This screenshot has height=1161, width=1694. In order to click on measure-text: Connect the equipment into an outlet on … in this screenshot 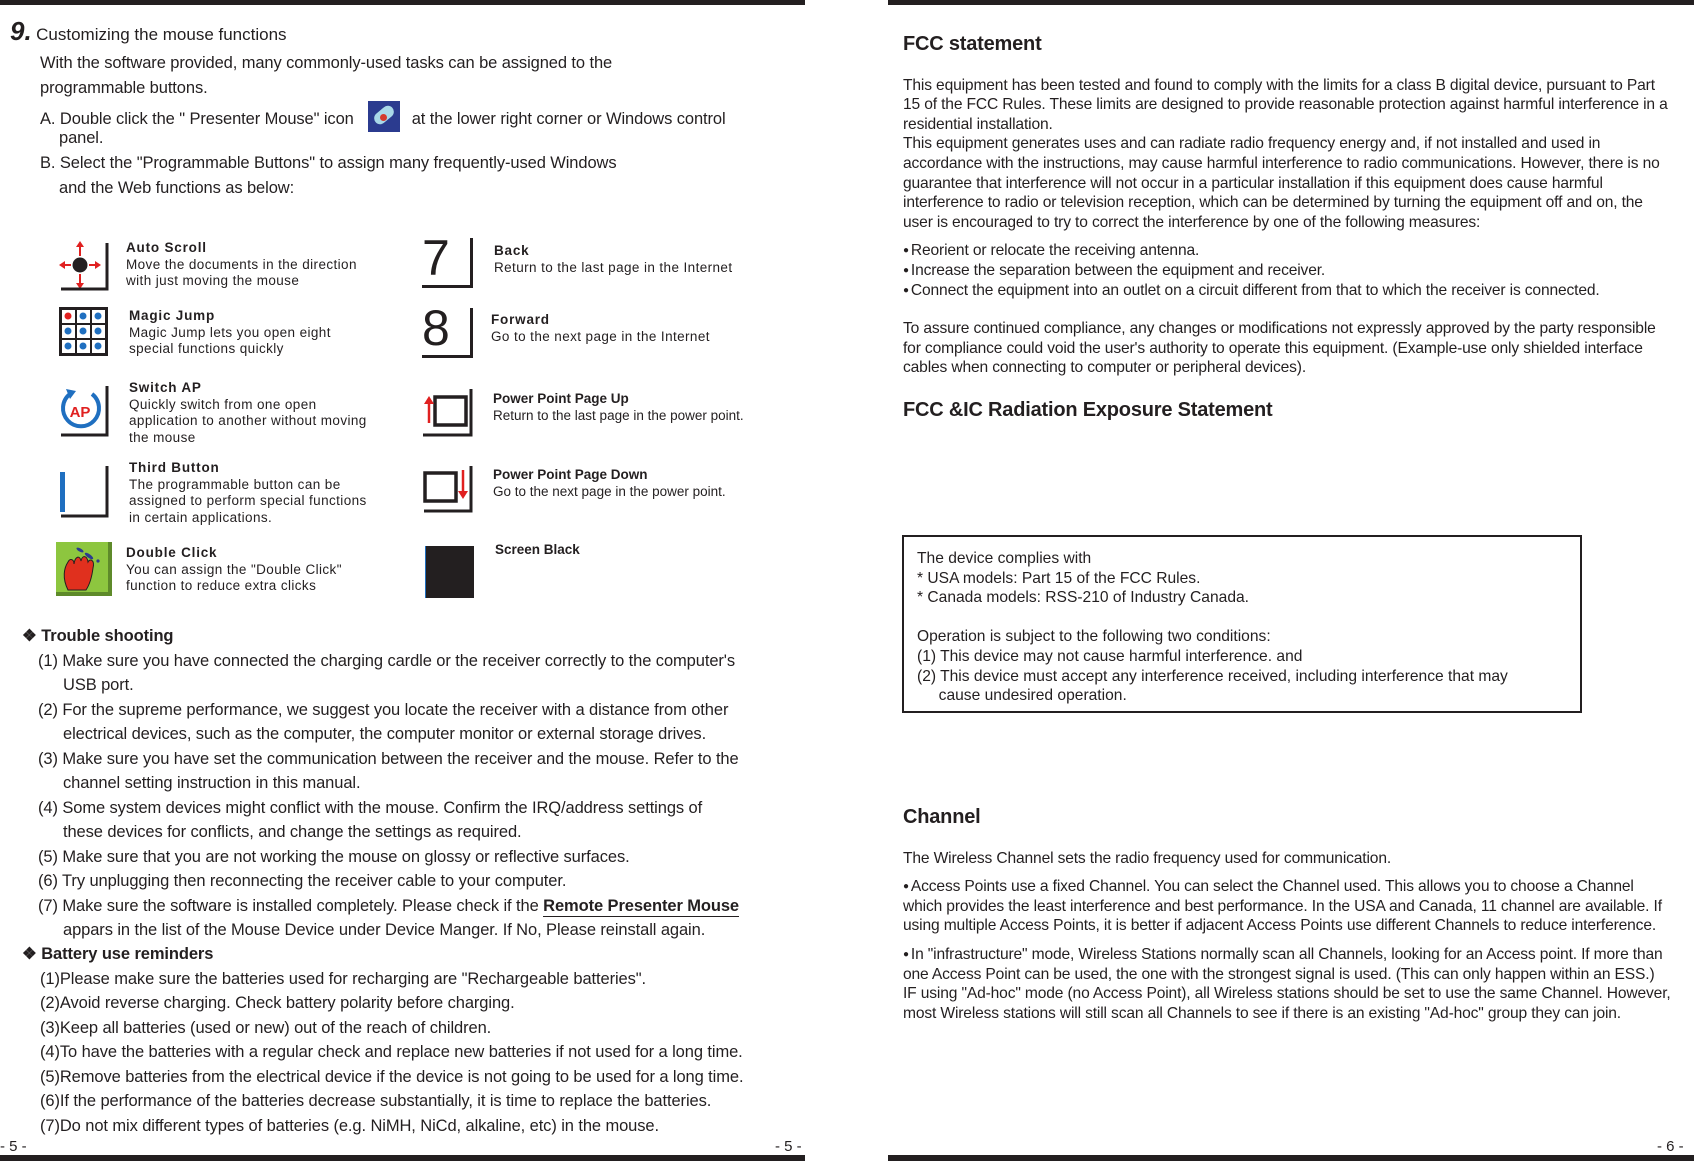, I will do `click(1255, 290)`.